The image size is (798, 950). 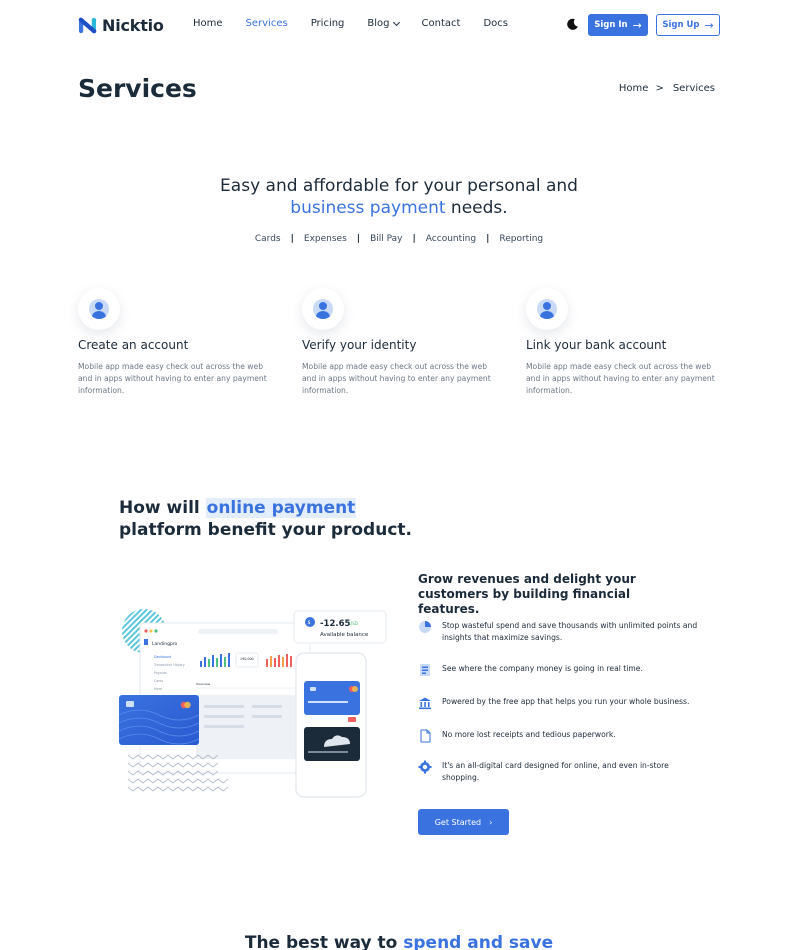 What do you see at coordinates (208, 23) in the screenshot?
I see `nav-home: Home` at bounding box center [208, 23].